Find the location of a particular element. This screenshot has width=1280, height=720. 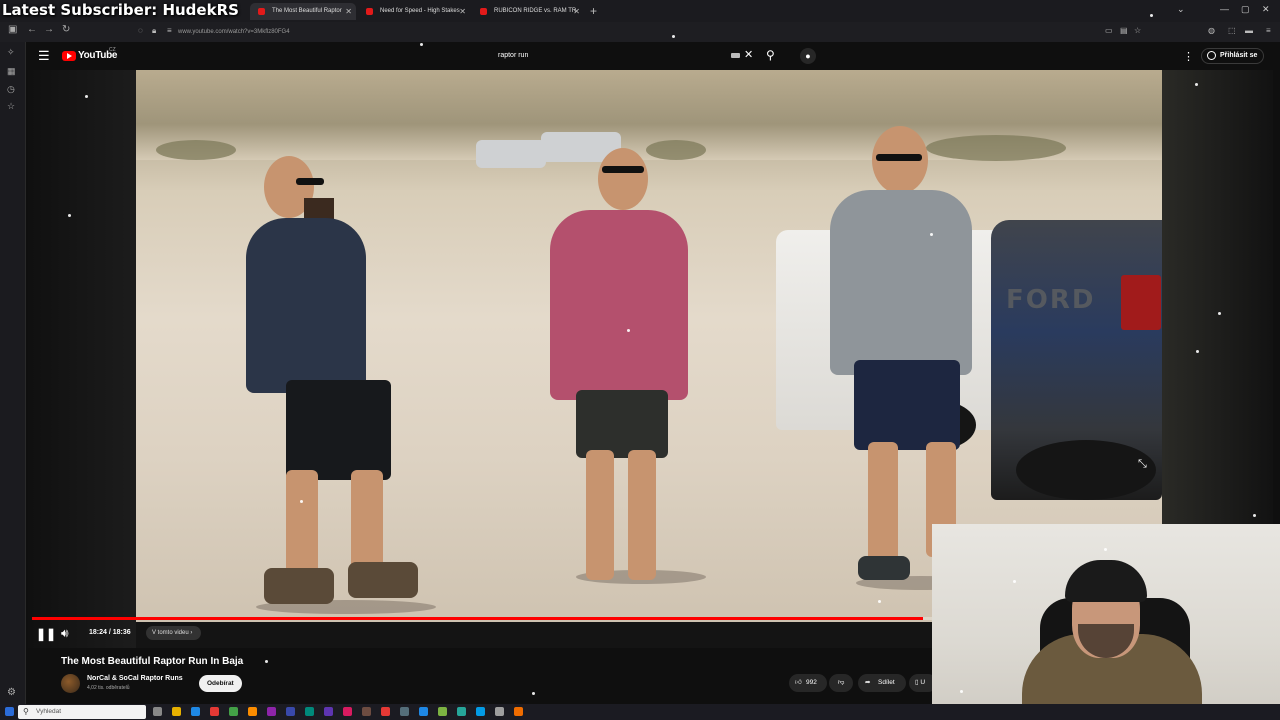

more-options-icon: ⋮ is located at coordinates (1188, 56).